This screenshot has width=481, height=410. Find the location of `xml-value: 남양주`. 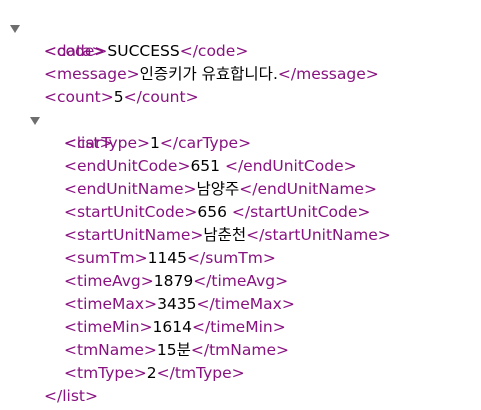

xml-value: 남양주 is located at coordinates (218, 189).